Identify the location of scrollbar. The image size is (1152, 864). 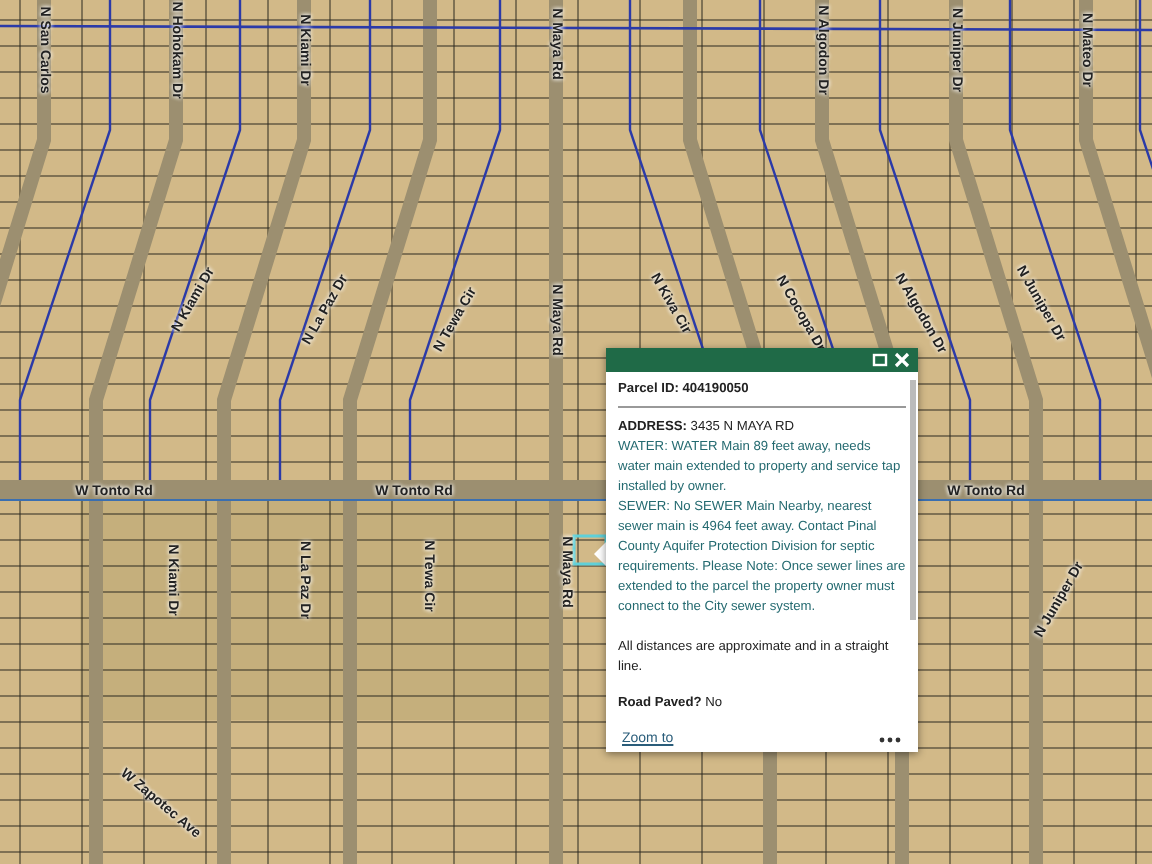
(913, 500).